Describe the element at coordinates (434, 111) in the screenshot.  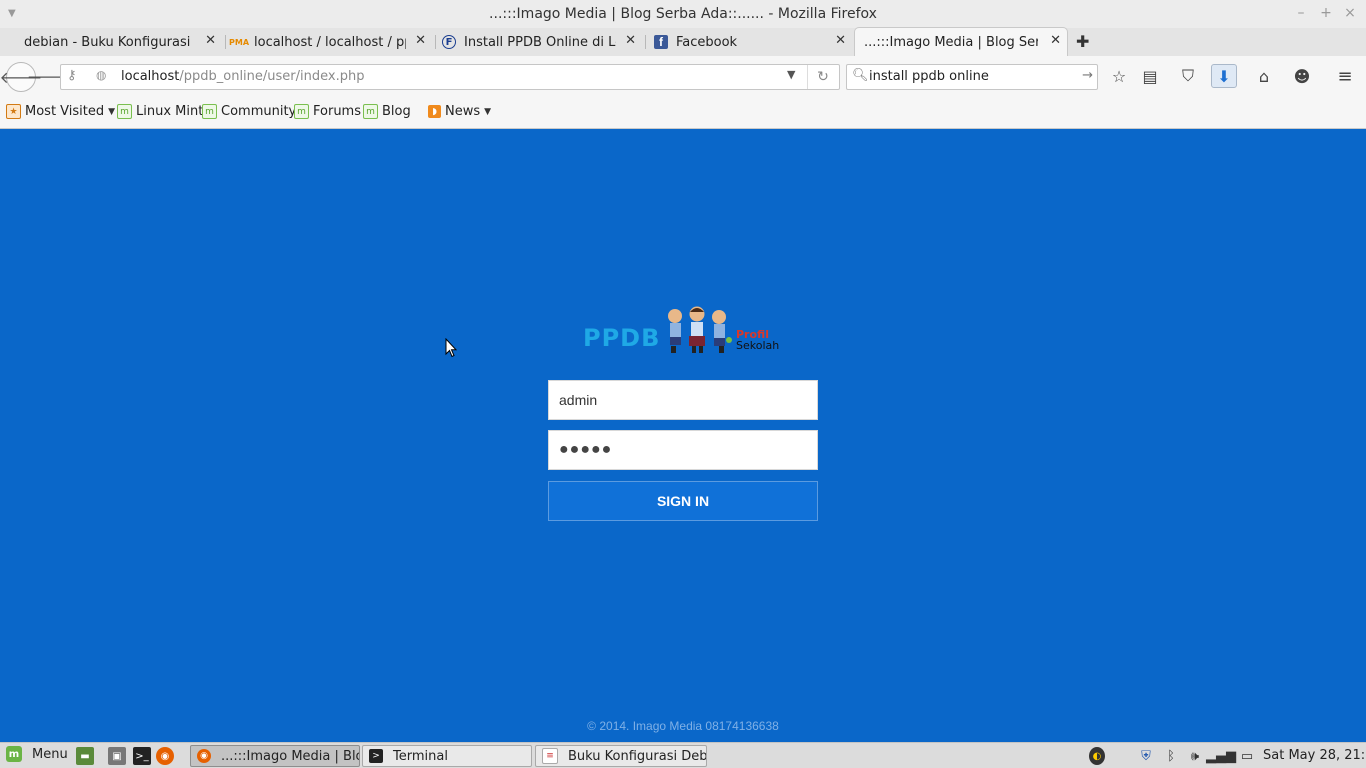
I see `rss-icon: ◗` at that location.